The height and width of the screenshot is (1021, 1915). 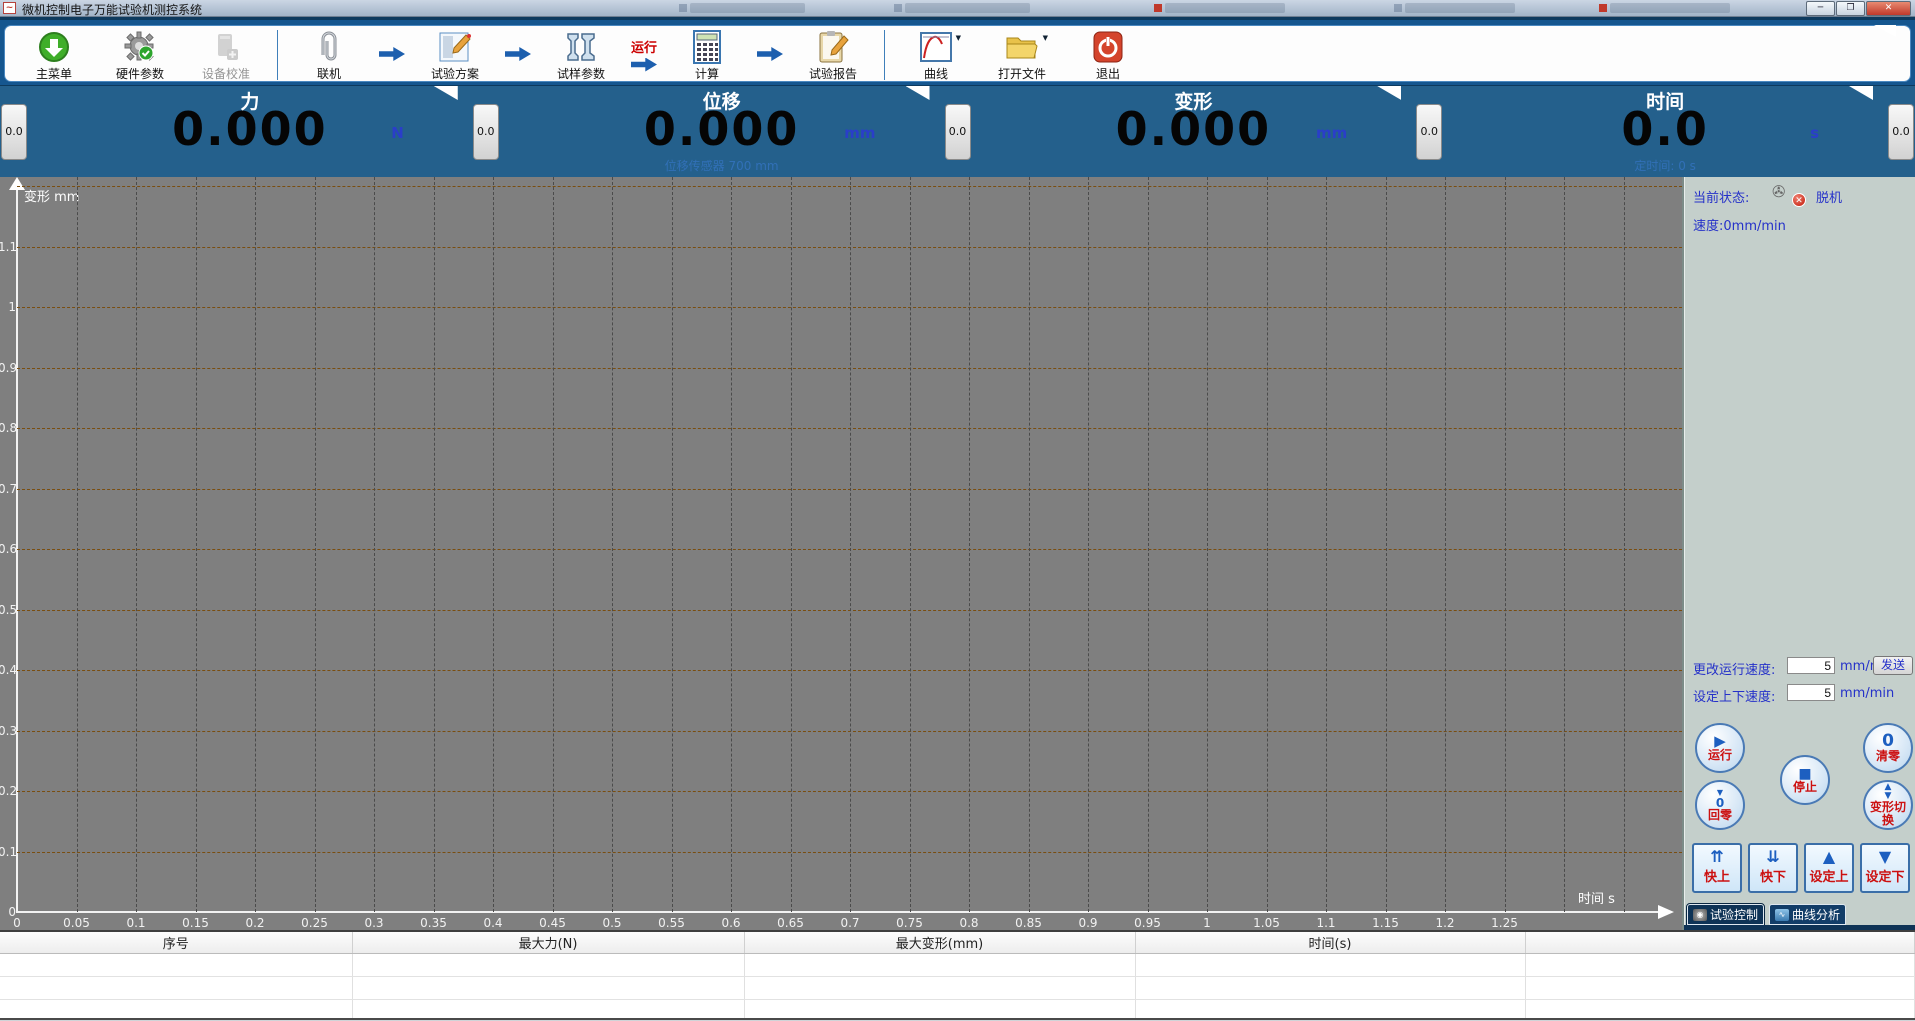 What do you see at coordinates (957, 8) in the screenshot?
I see `title-bar: ~ 微机控制电子万能试验机测控系统 ─ ❐ ✕` at bounding box center [957, 8].